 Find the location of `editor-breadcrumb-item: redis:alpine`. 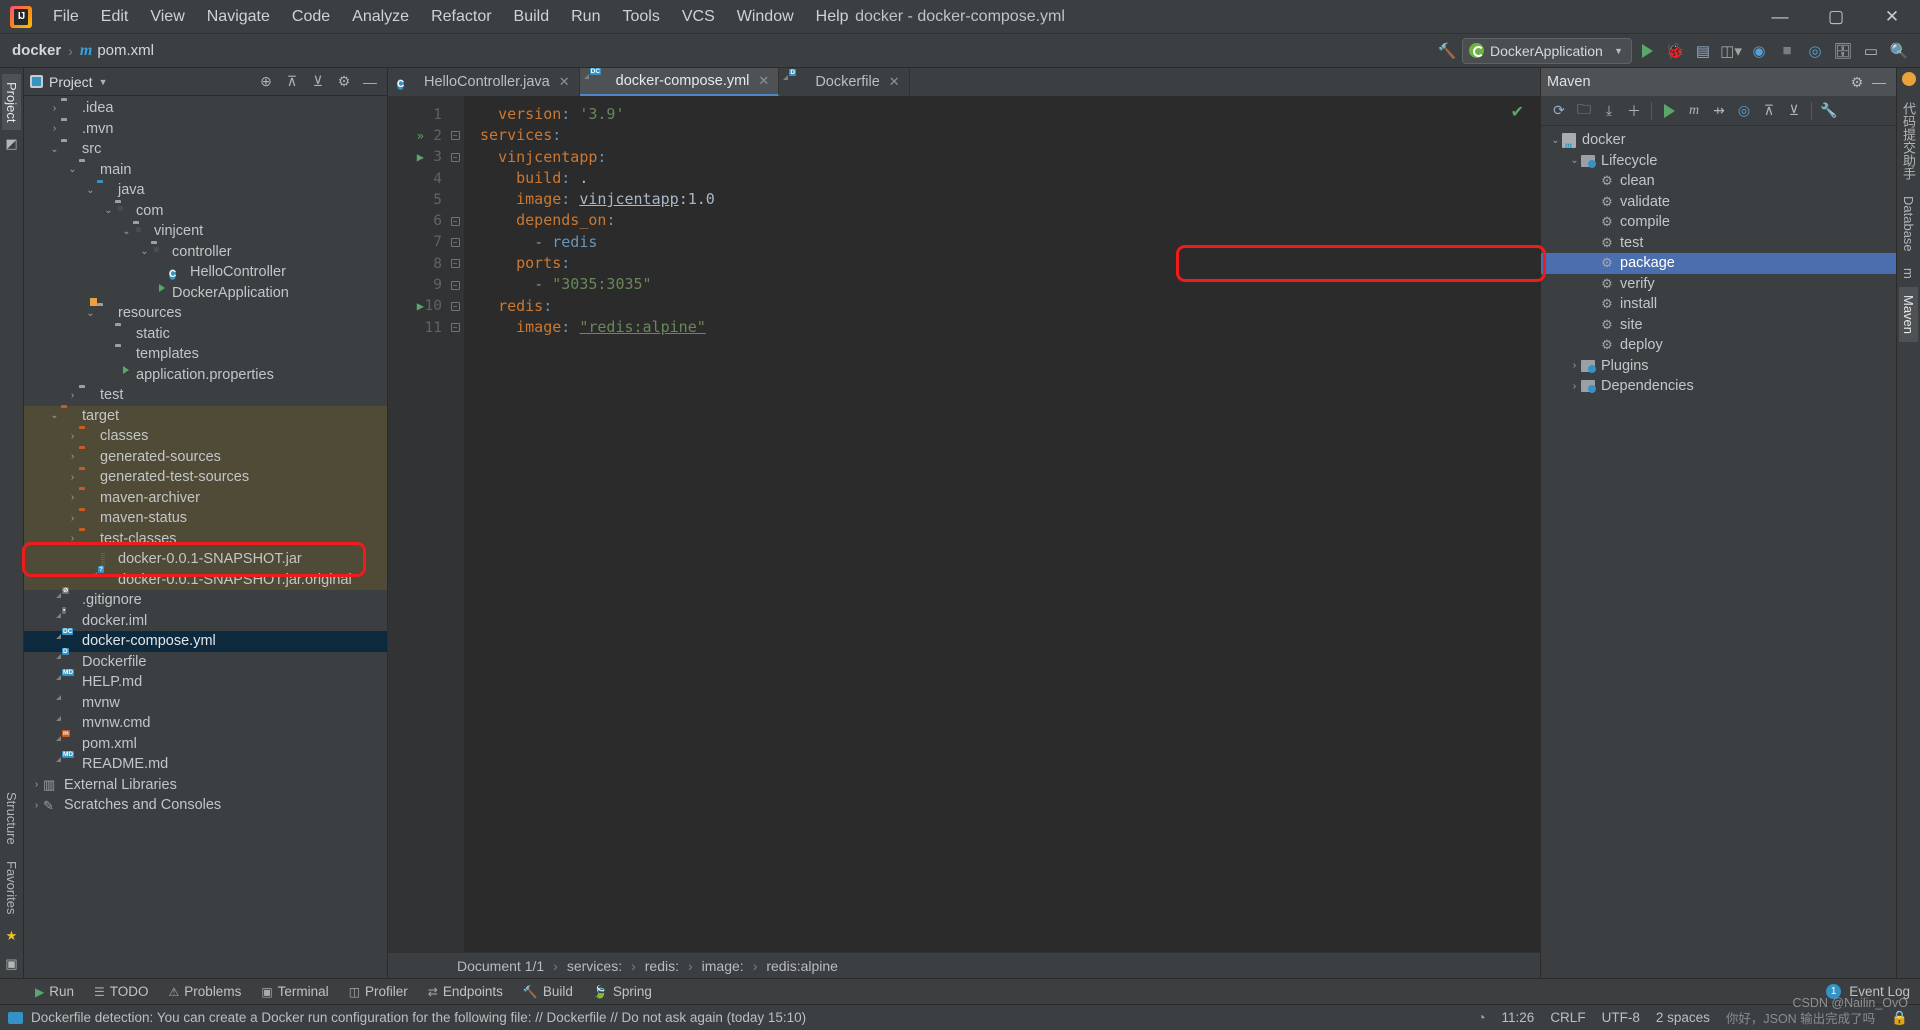

editor-breadcrumb-item: redis:alpine is located at coordinates (802, 966).